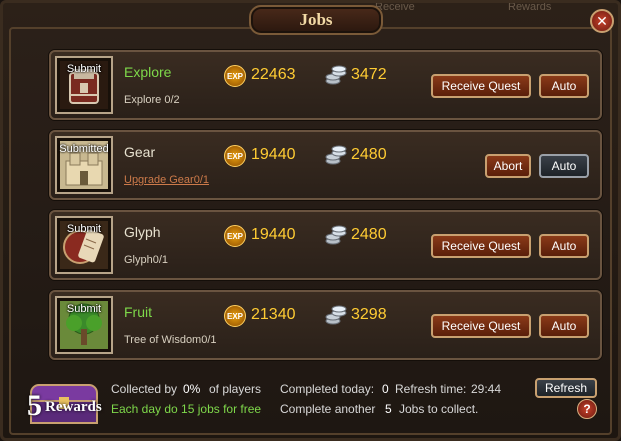 The height and width of the screenshot is (441, 621). What do you see at coordinates (166, 180) in the screenshot?
I see `upgrade-gear-link: Upgrade Gear0/1` at bounding box center [166, 180].